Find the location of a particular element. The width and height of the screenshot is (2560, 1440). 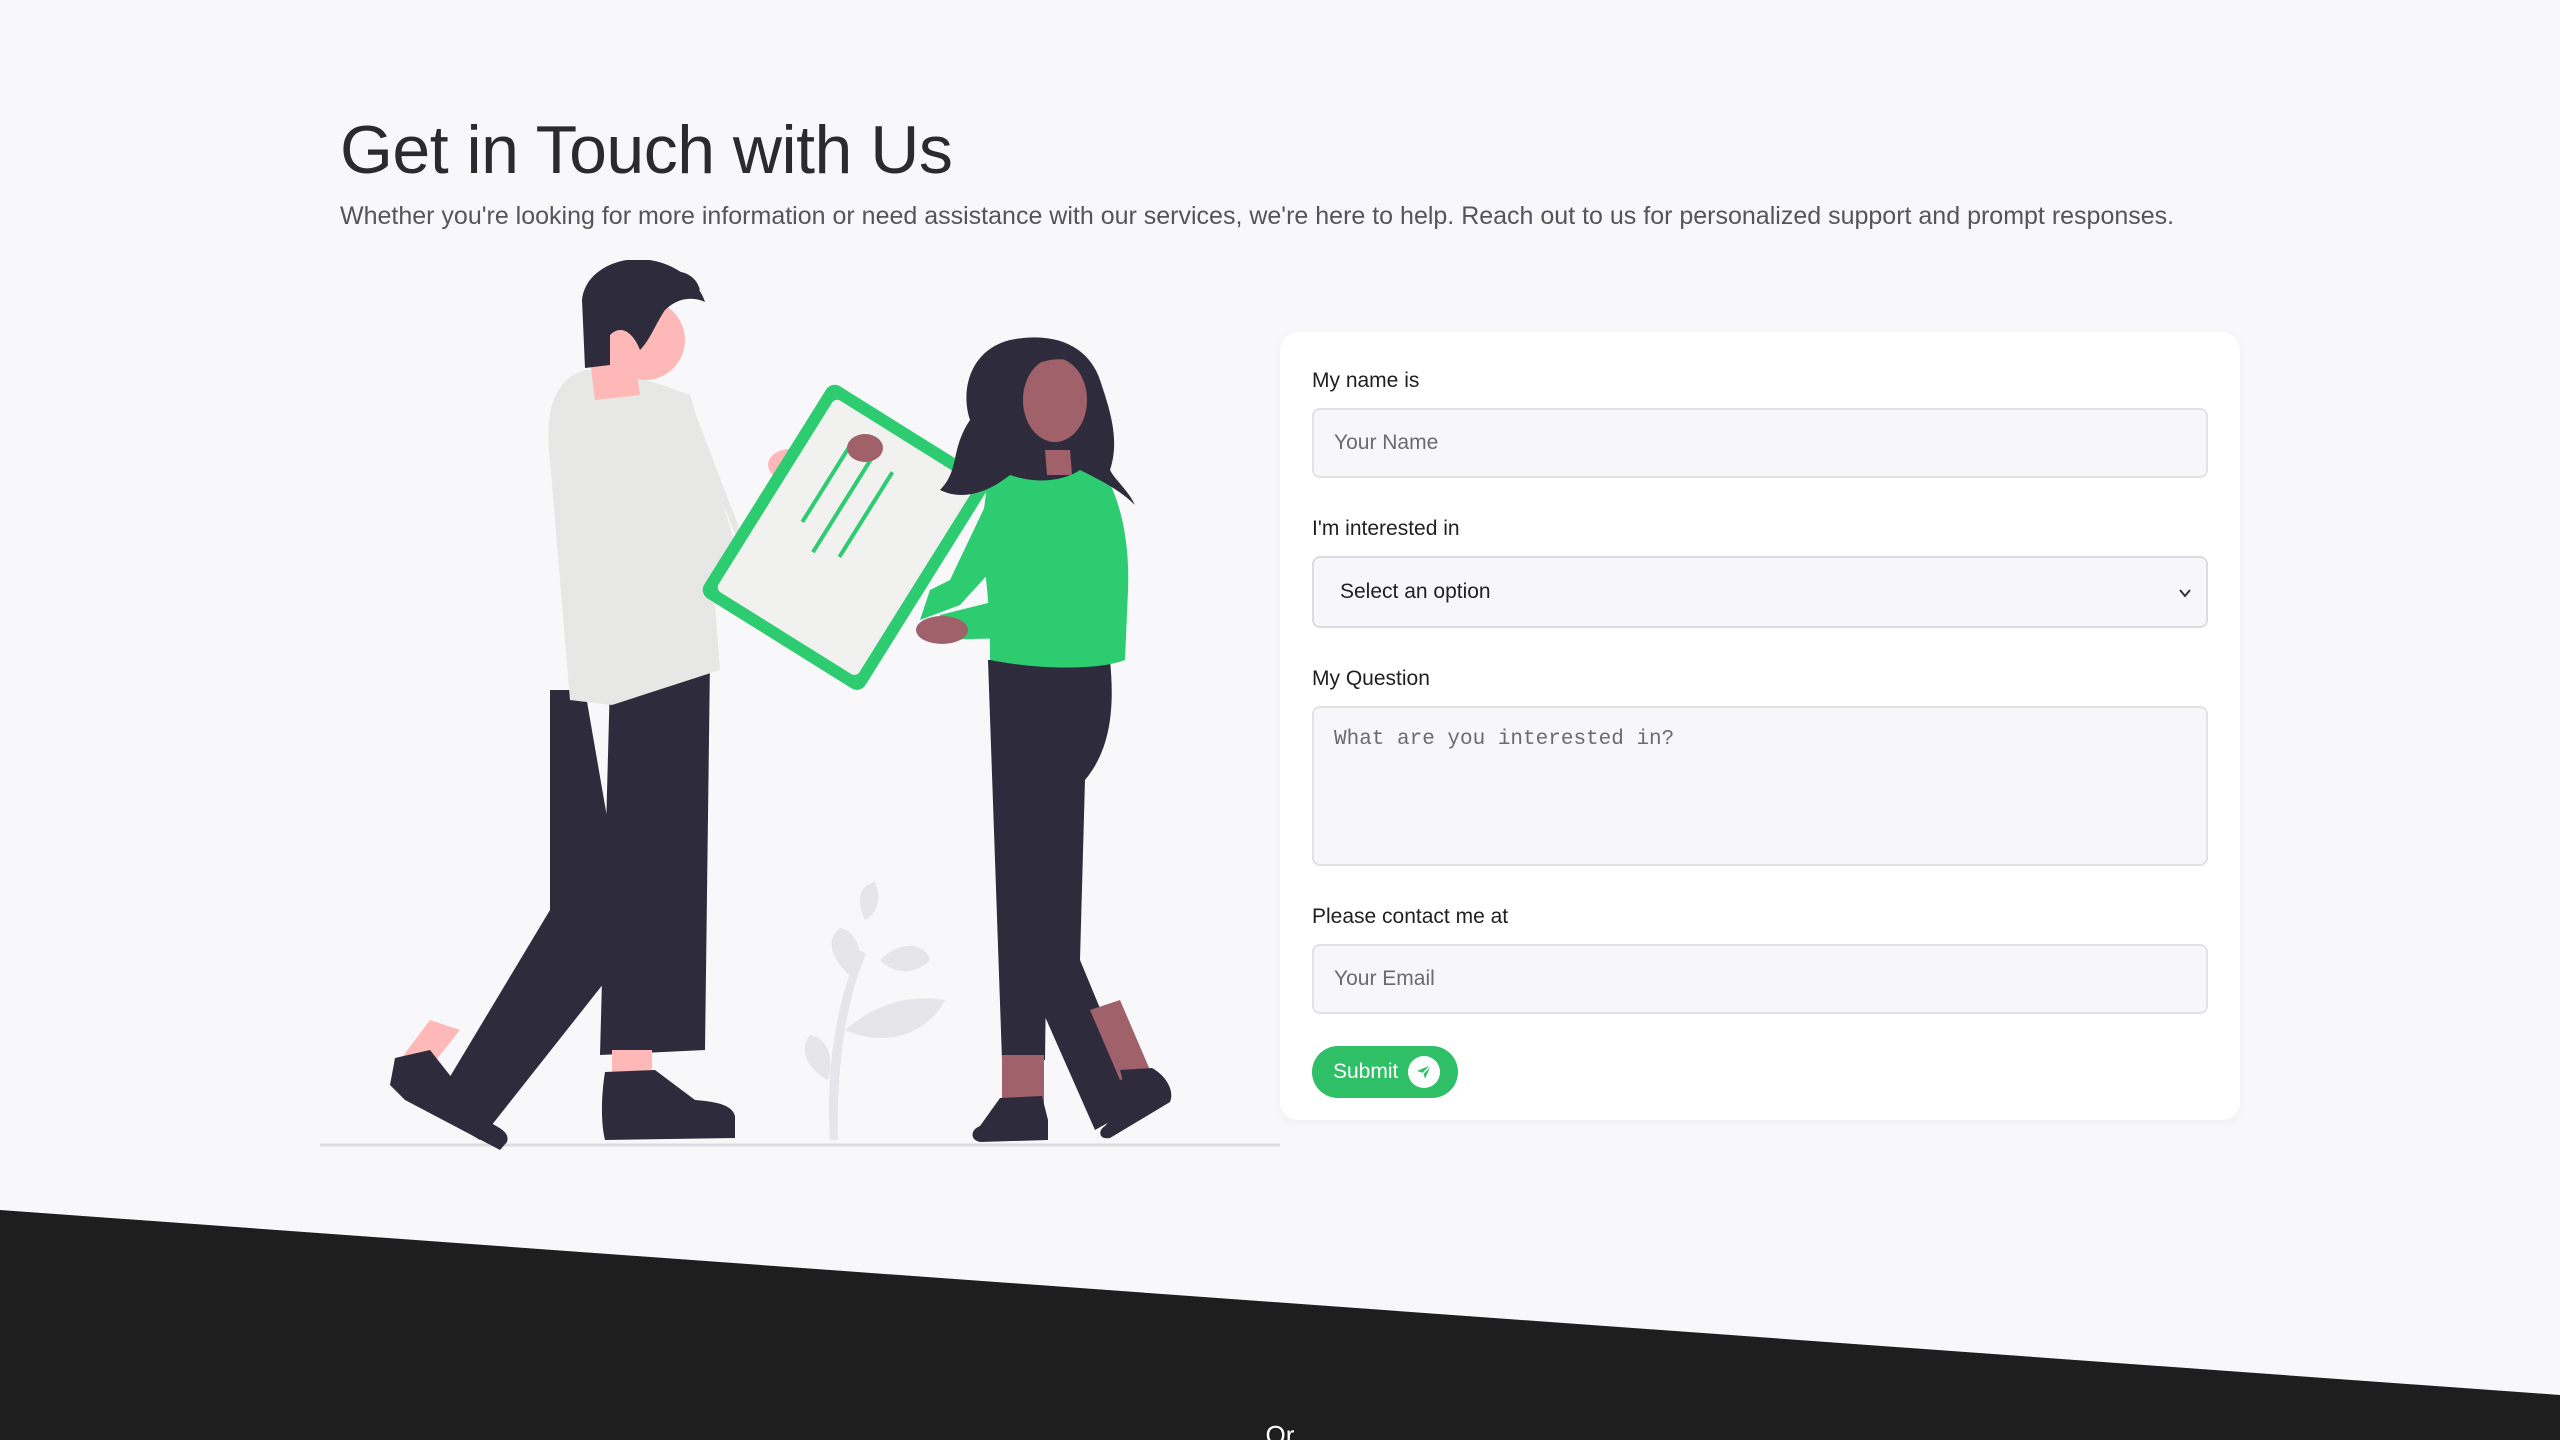

name-label: My name is is located at coordinates (1366, 380).